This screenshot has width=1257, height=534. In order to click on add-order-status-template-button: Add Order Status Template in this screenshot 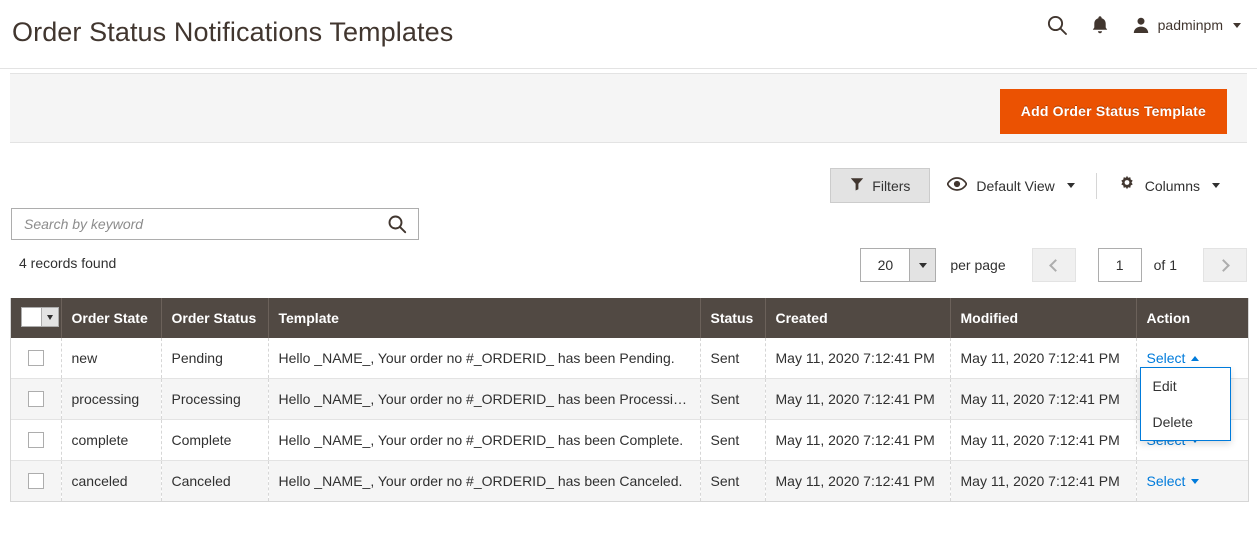, I will do `click(1113, 111)`.